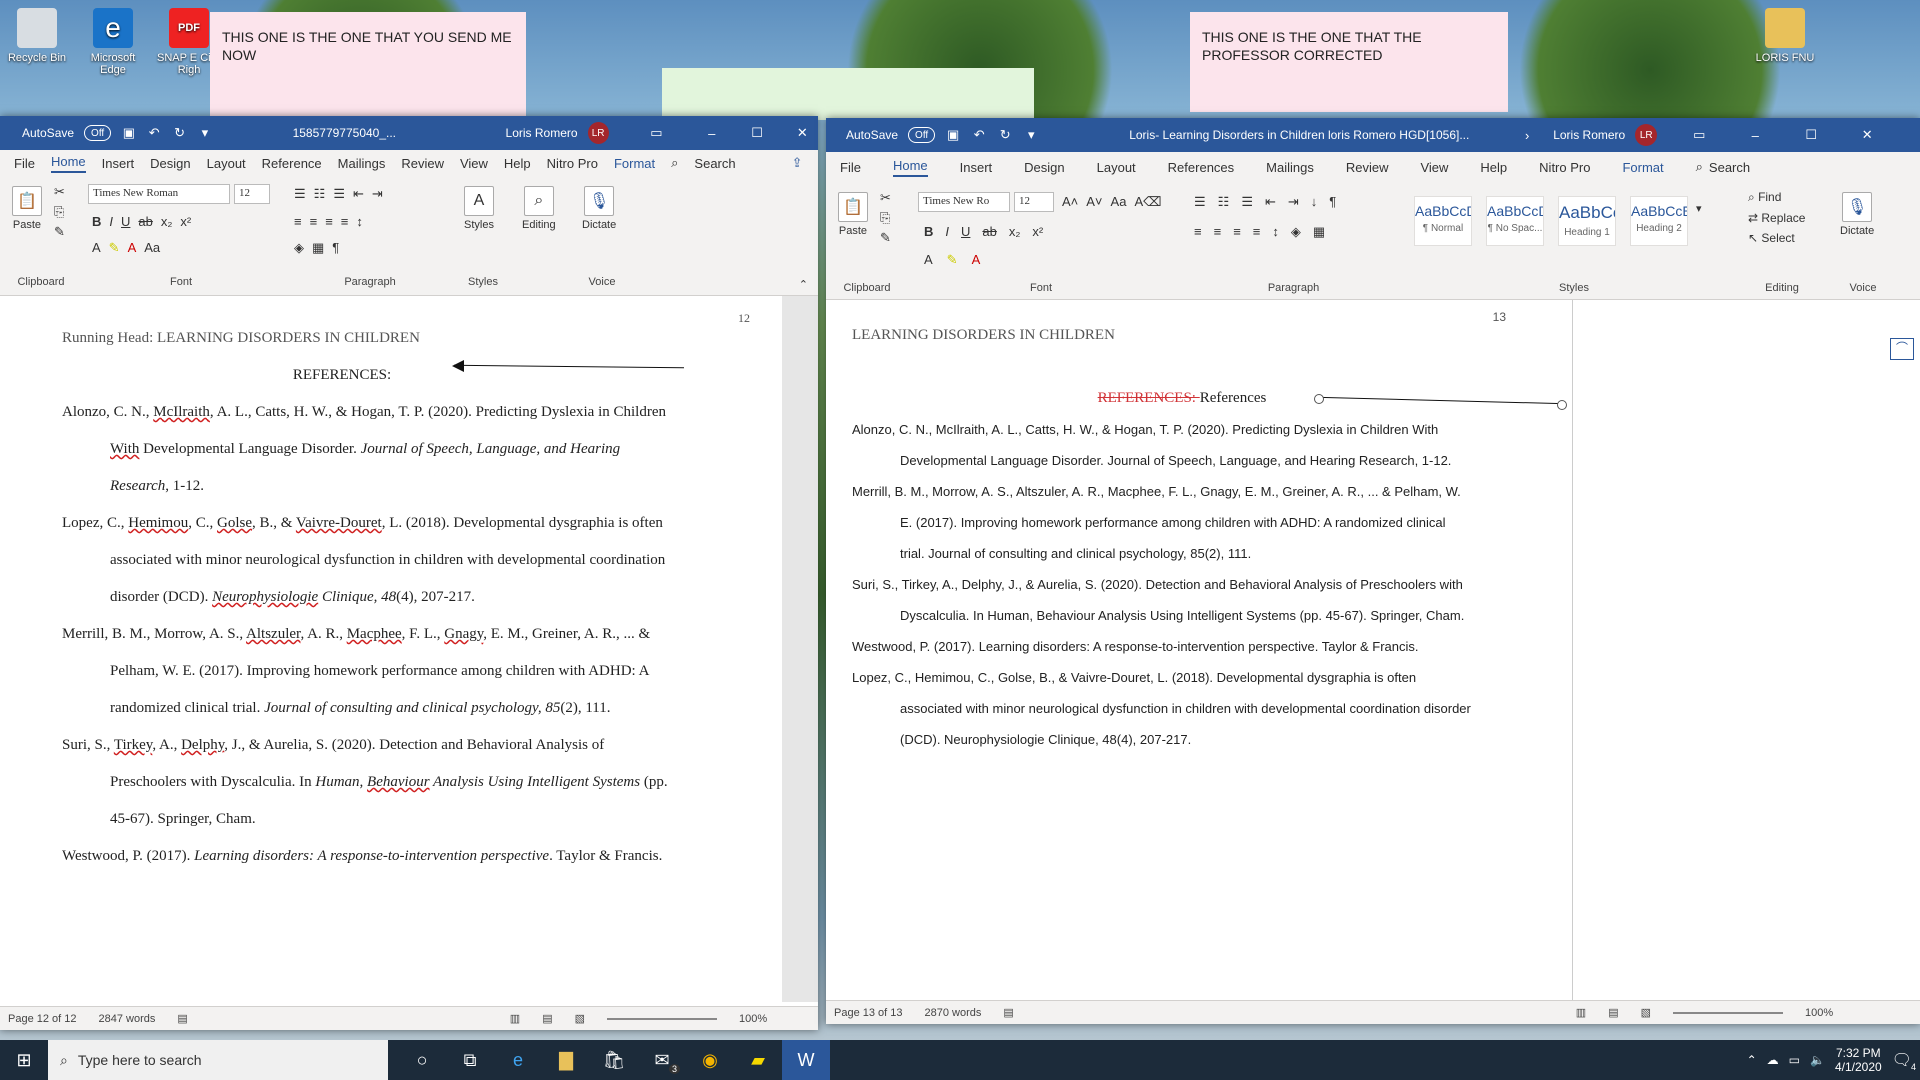 This screenshot has width=1920, height=1080. Describe the element at coordinates (318, 248) in the screenshot. I see `borders-icon: ▦` at that location.